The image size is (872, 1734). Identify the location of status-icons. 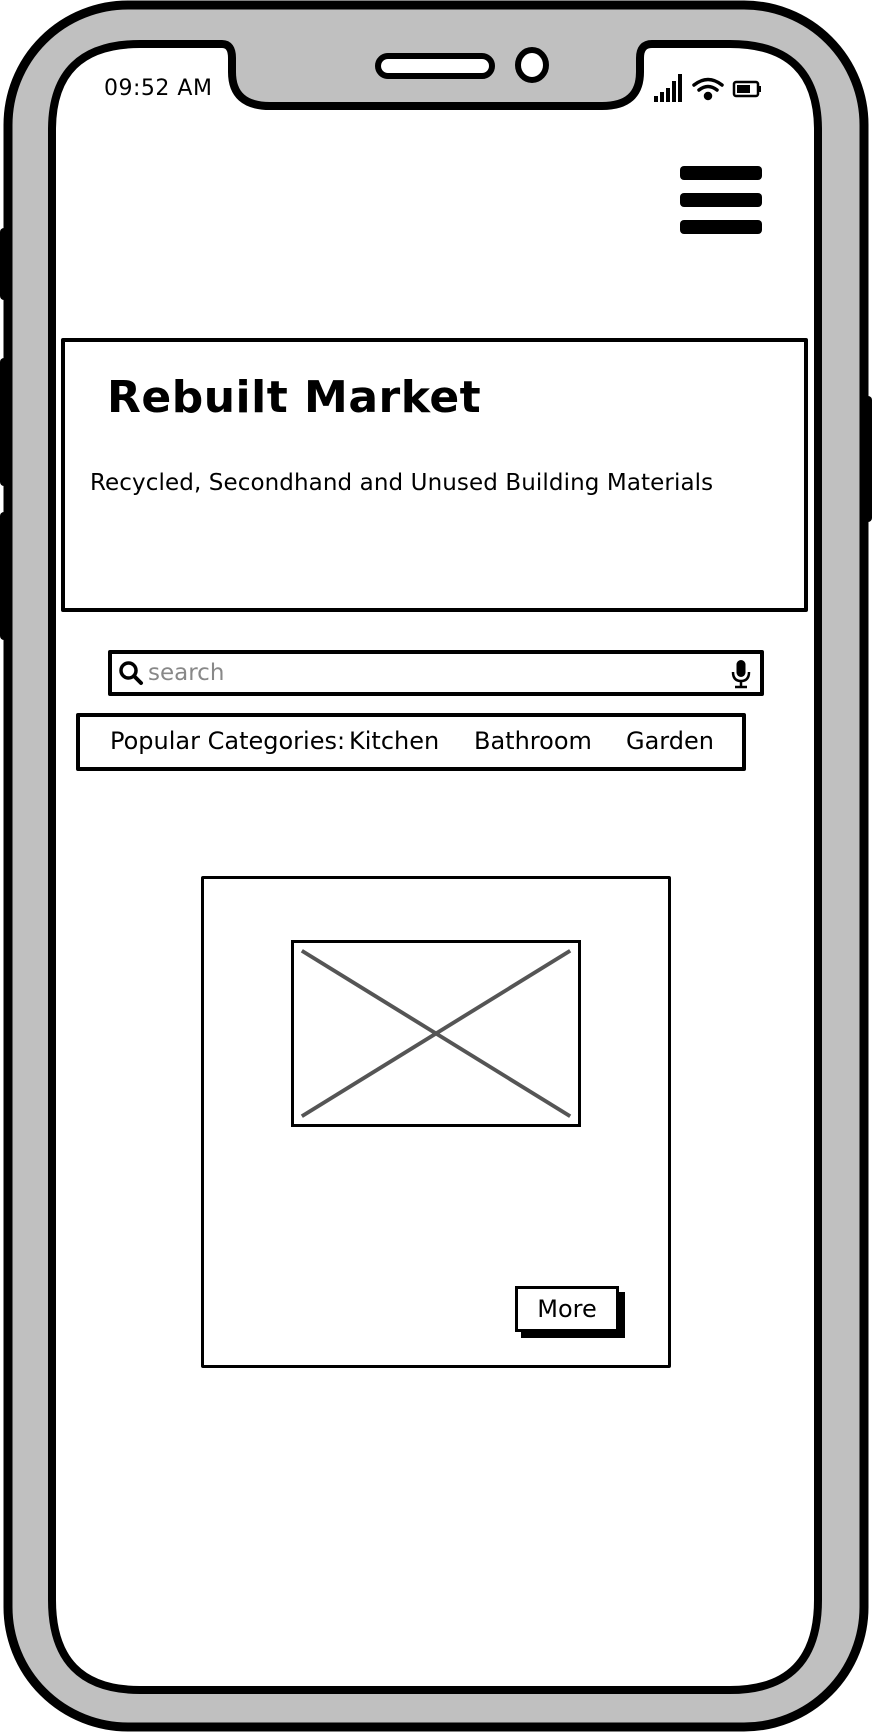
(707, 88).